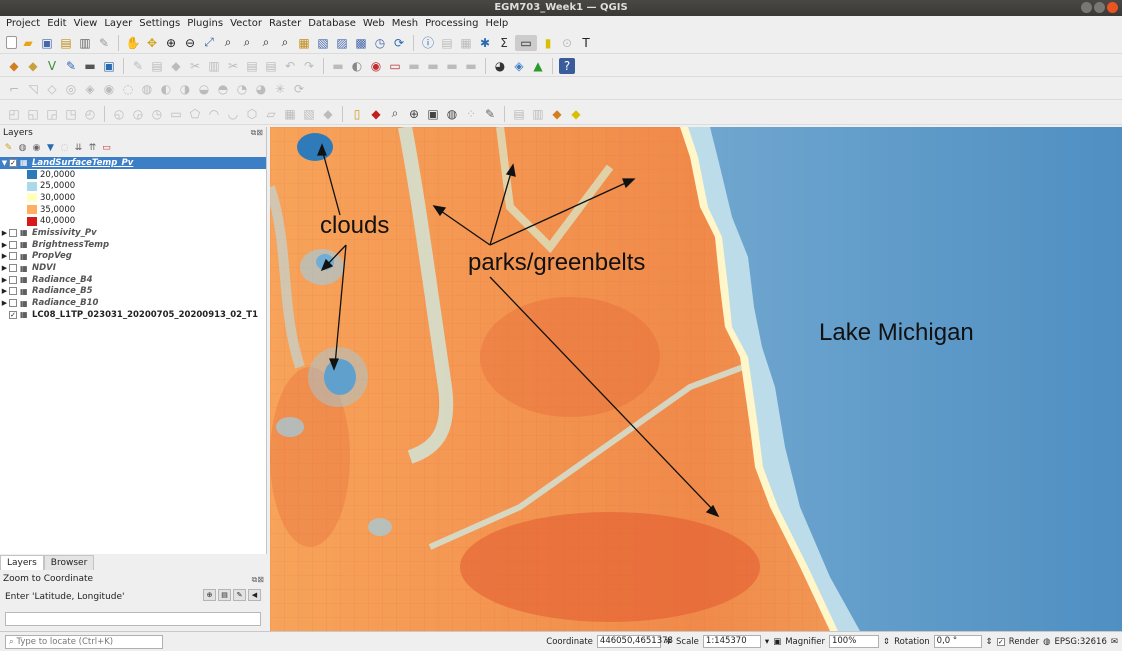 The image size is (1122, 651). Describe the element at coordinates (853, 641) in the screenshot. I see `magnifier-field: 100%` at that location.